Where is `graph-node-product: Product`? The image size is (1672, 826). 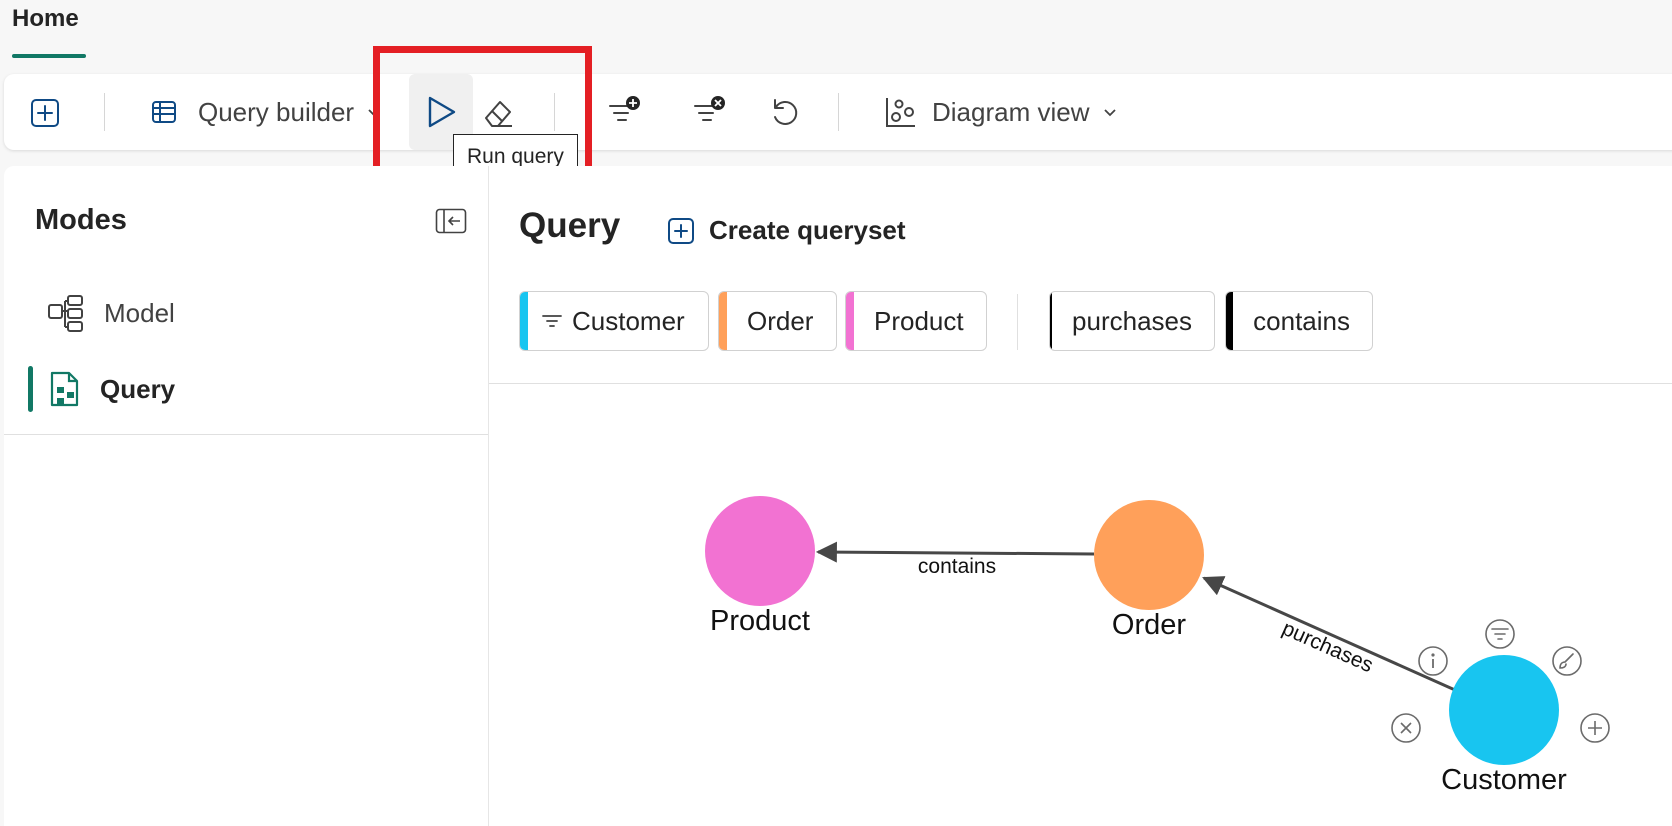 graph-node-product: Product is located at coordinates (760, 566).